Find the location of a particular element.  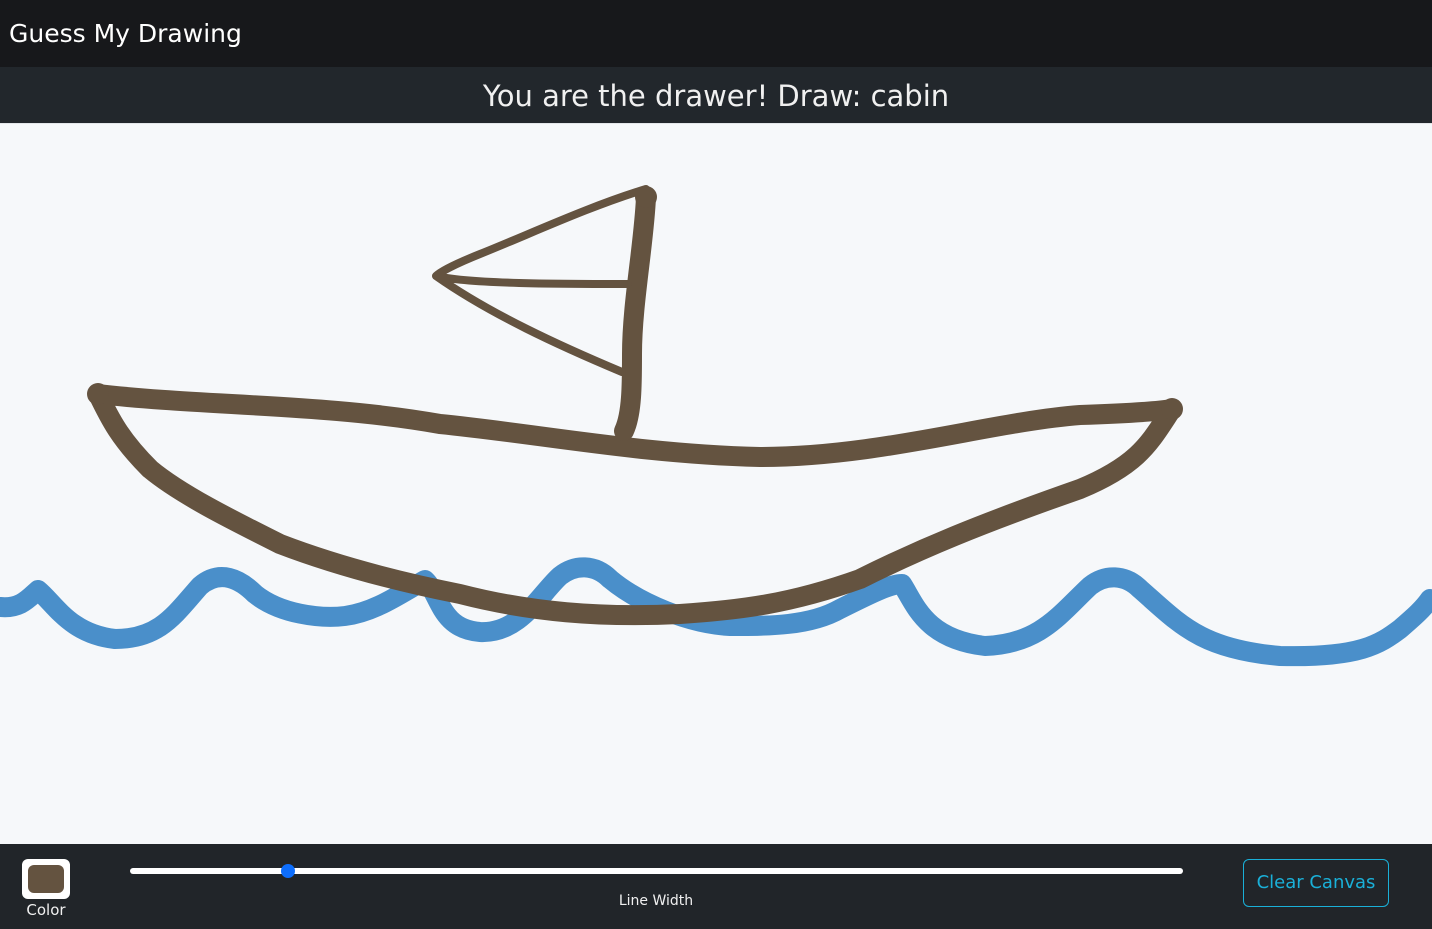

line-width-label: Line Width is located at coordinates (656, 901).